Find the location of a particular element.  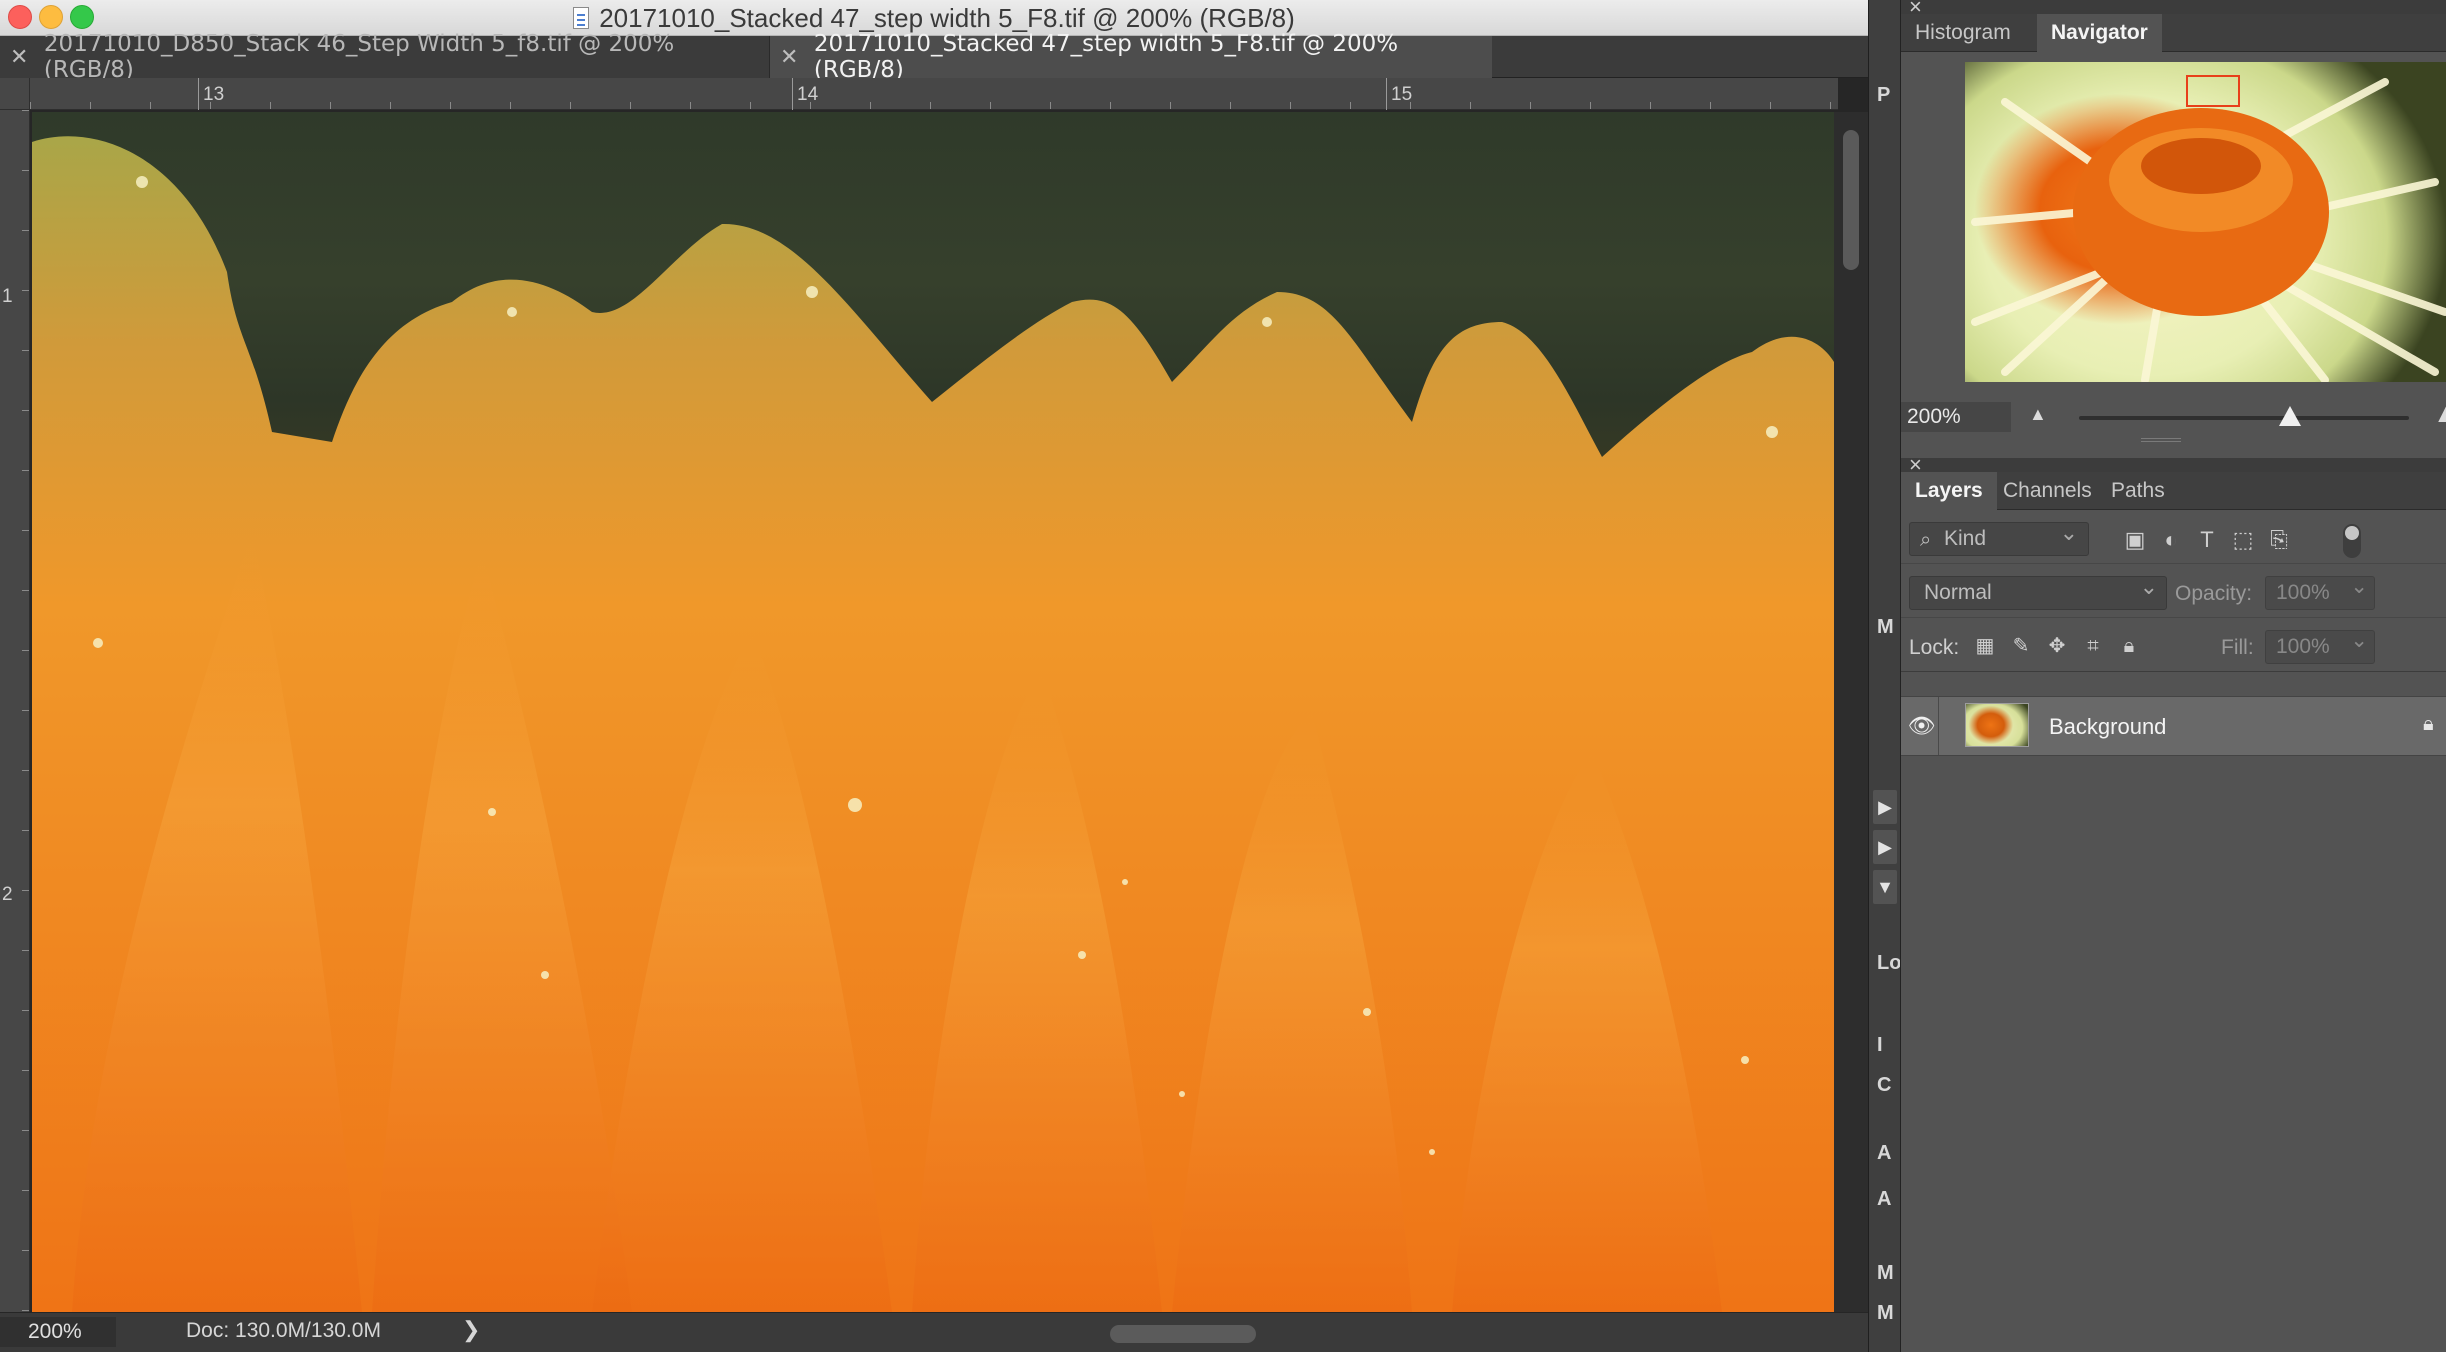

lock-all-icon: 🔒︎ is located at coordinates (2129, 646).